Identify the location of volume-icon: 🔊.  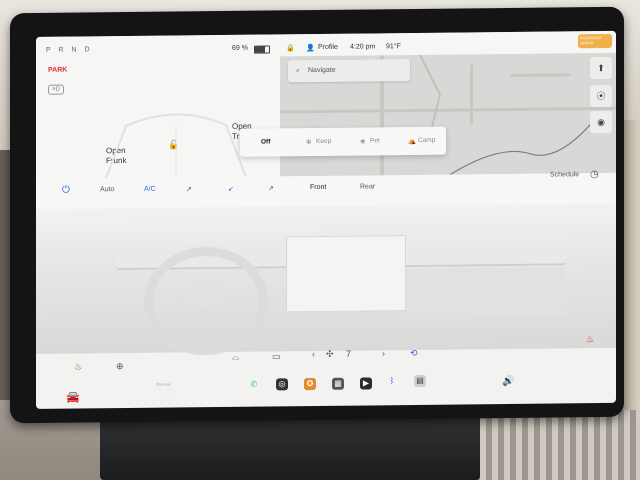
(508, 381).